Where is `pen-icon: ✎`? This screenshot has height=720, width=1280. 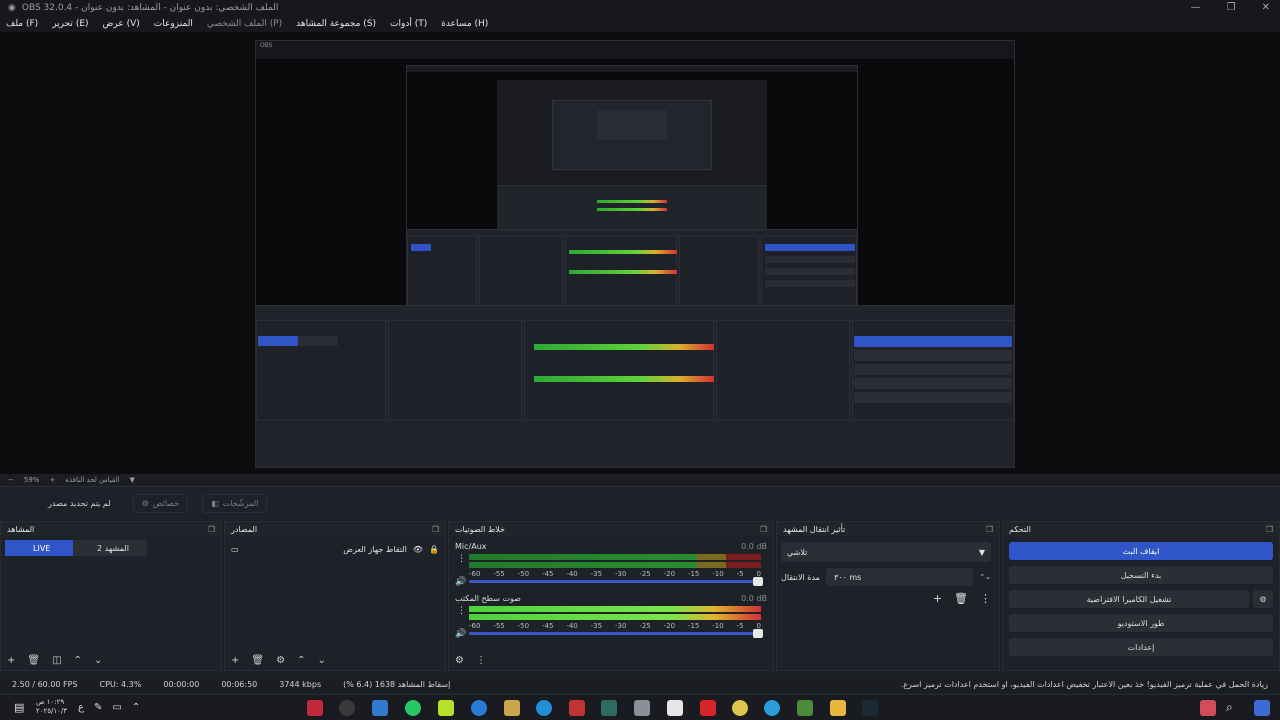
pen-icon: ✎ is located at coordinates (98, 707).